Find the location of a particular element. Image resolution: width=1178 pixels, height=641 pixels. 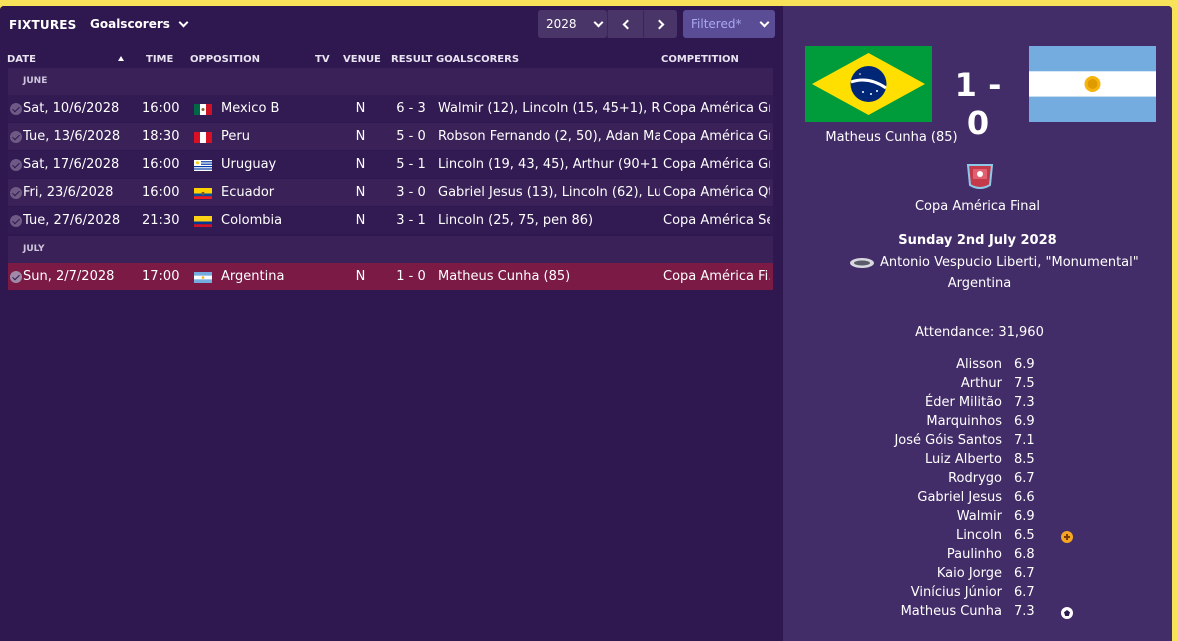

column-date: DATE is located at coordinates (21, 59).